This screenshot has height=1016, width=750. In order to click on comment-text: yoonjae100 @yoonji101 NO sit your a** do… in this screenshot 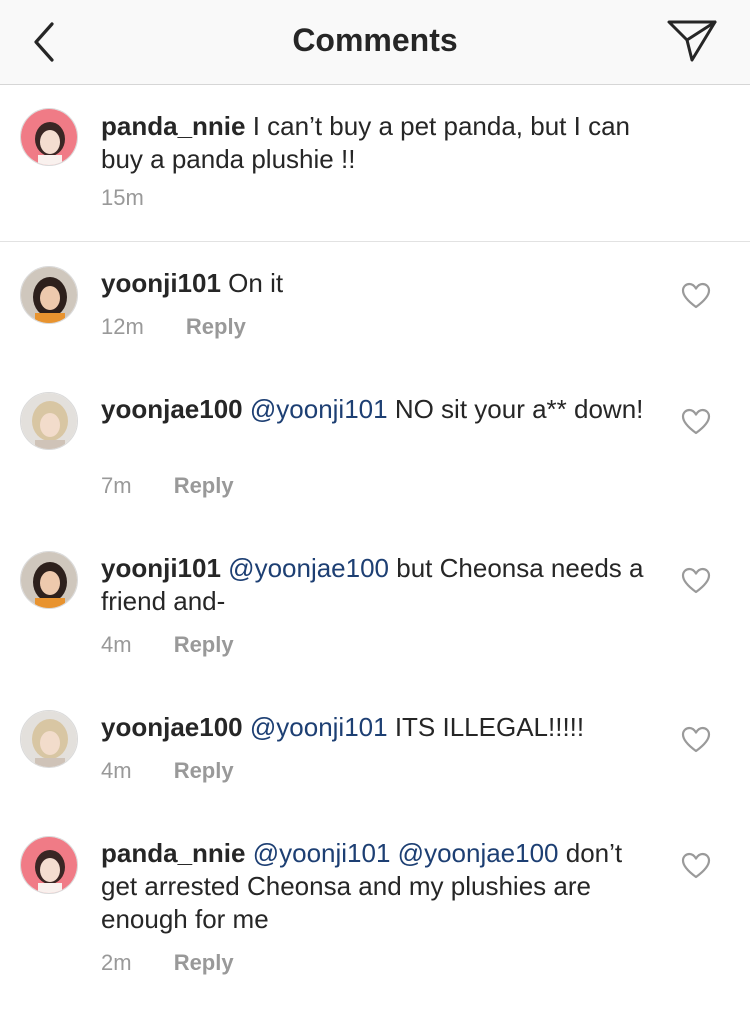, I will do `click(381, 409)`.